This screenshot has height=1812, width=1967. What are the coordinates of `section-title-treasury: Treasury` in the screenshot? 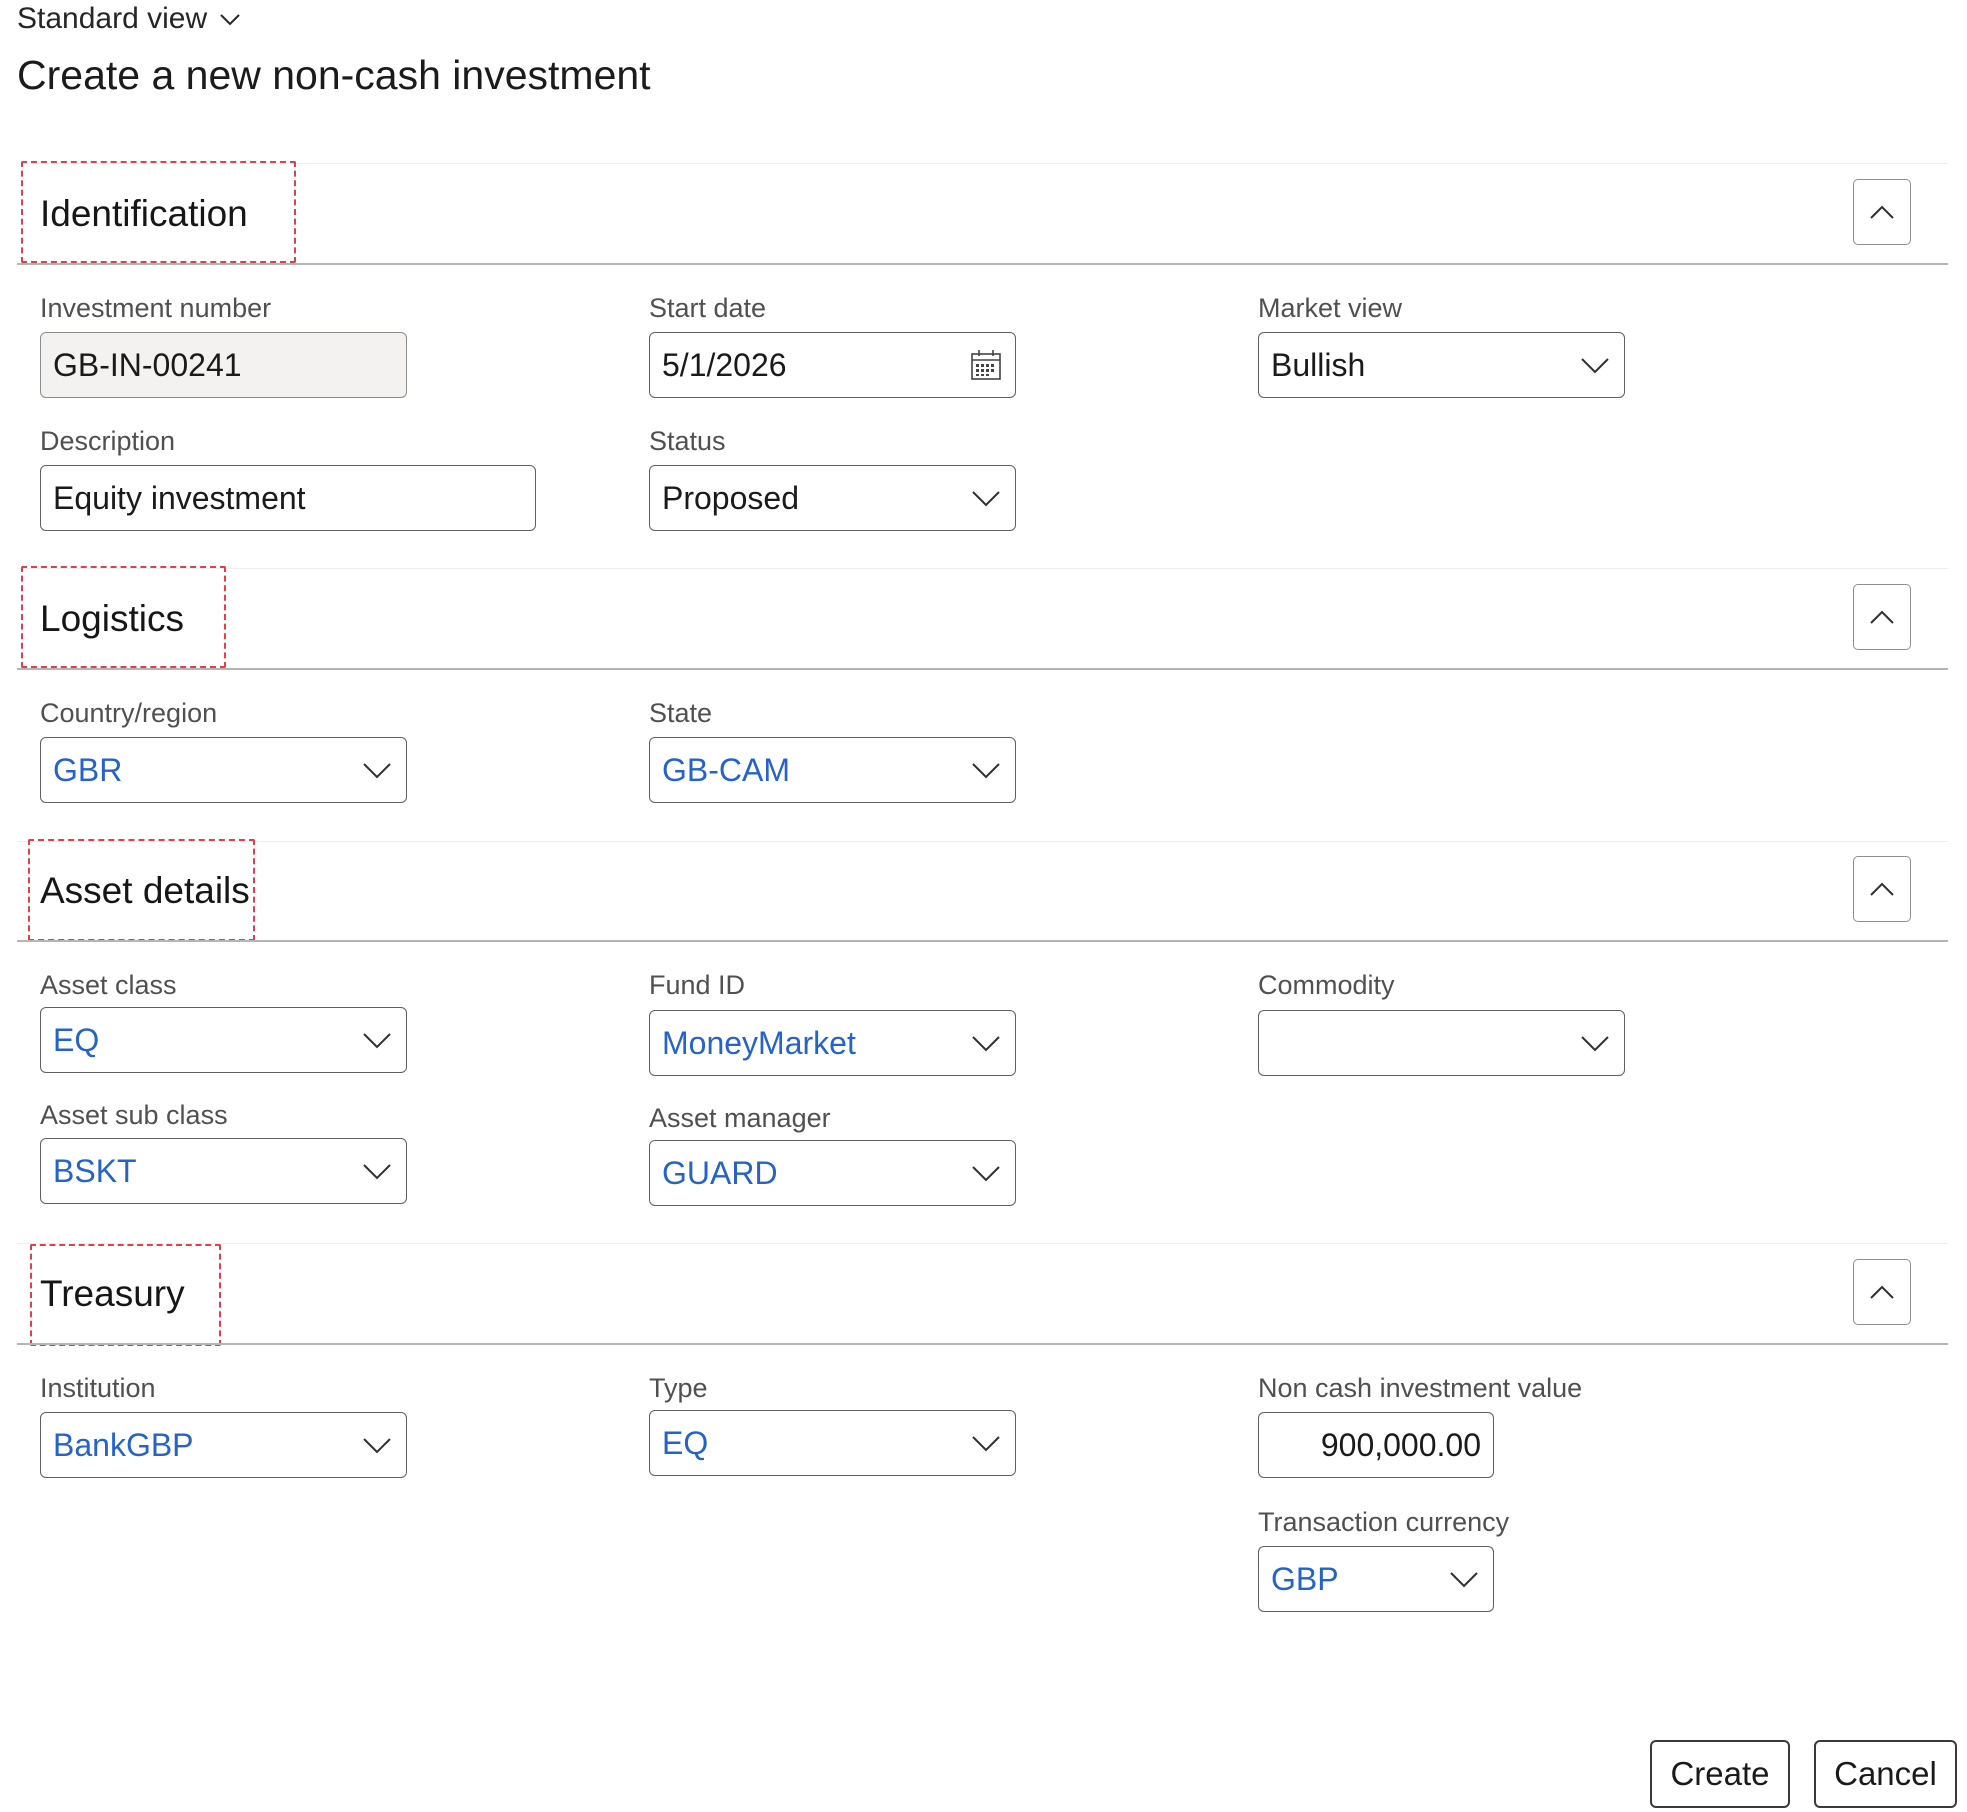 It's located at (112, 1294).